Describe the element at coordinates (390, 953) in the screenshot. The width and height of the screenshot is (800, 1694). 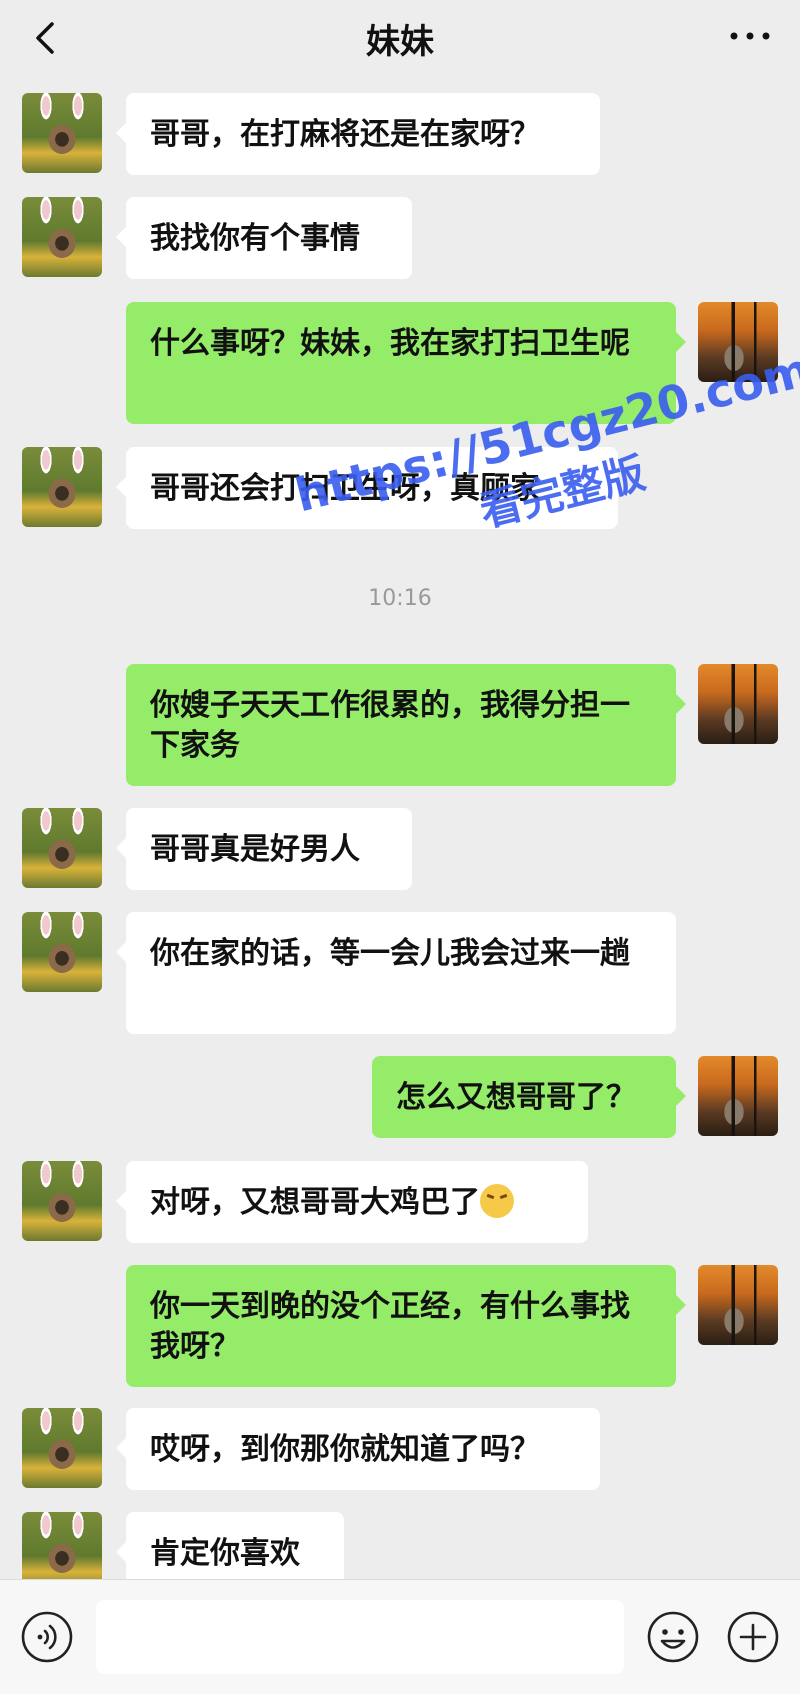
I see `message-text: 你在家的话，等一会儿我会过来一趟` at that location.